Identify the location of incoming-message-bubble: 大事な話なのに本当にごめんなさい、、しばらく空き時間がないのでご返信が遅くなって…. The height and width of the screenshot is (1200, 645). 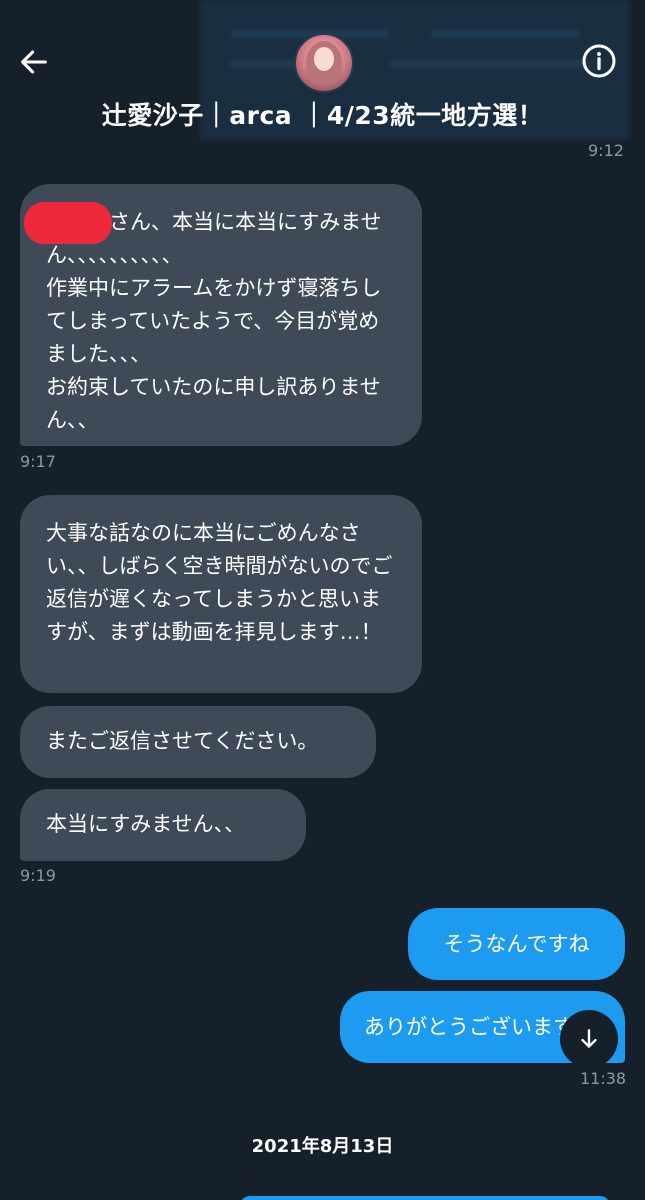
(221, 594).